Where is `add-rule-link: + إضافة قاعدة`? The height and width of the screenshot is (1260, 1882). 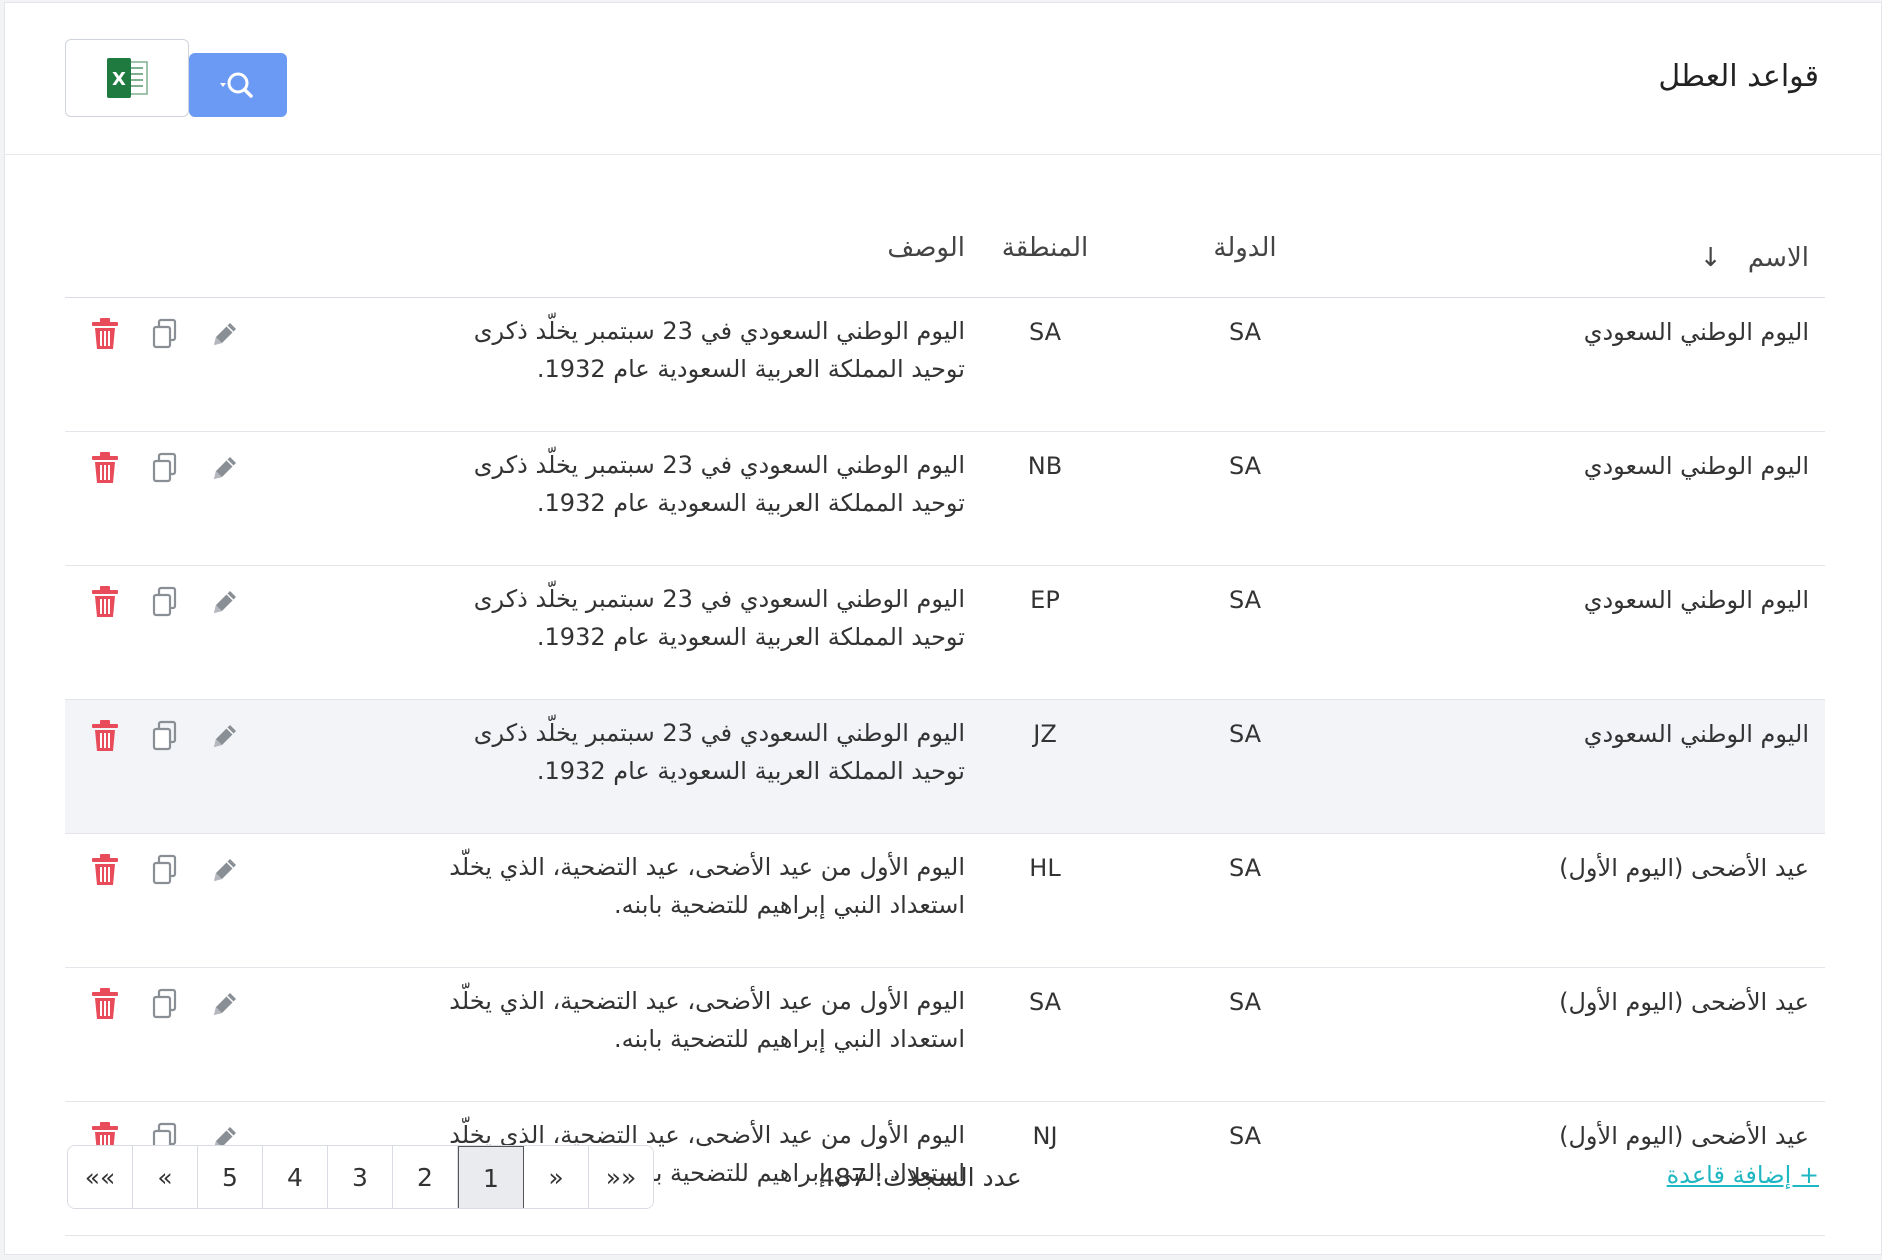
add-rule-link: + إضافة قاعدة is located at coordinates (1743, 1175).